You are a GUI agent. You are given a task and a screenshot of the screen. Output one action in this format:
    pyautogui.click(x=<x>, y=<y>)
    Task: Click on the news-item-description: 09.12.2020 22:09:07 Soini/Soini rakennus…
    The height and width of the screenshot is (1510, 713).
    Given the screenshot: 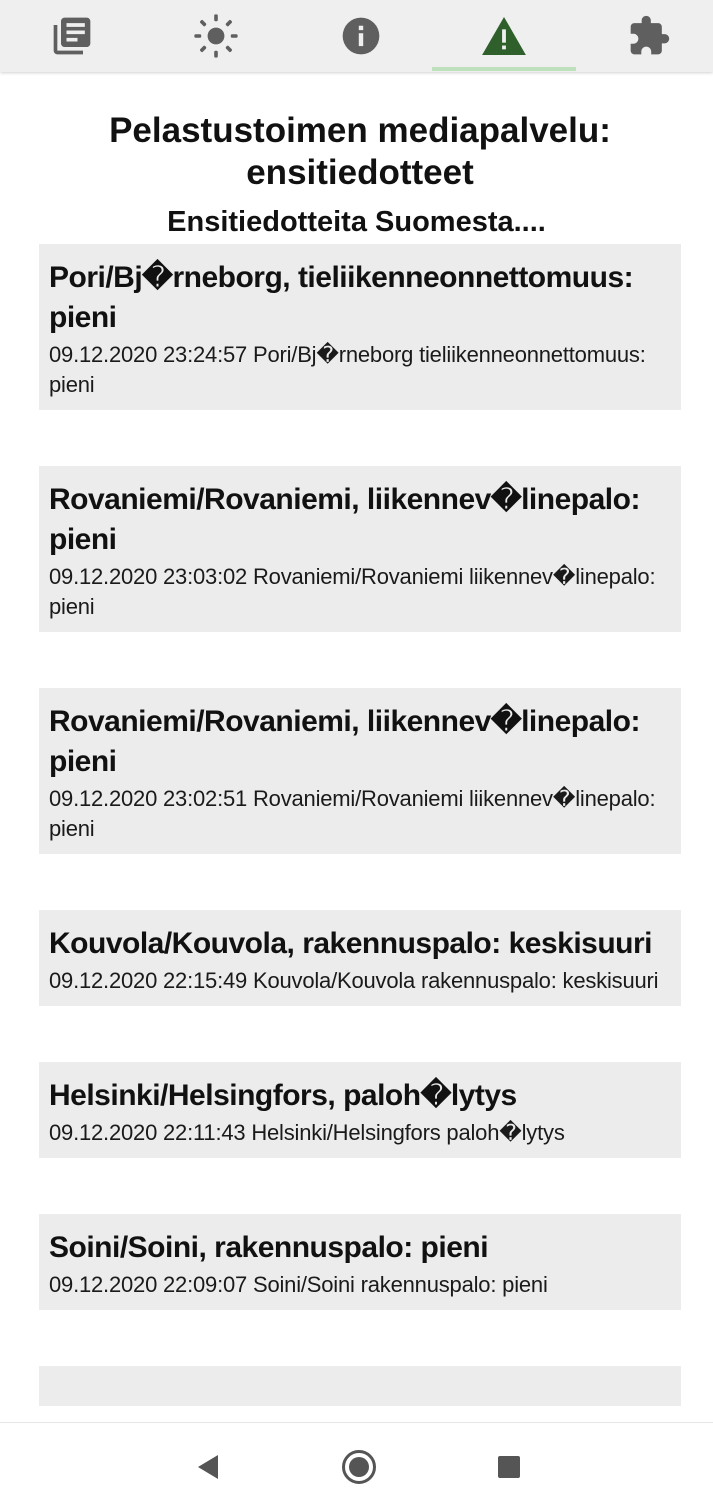 What is the action you would take?
    pyautogui.click(x=298, y=1284)
    